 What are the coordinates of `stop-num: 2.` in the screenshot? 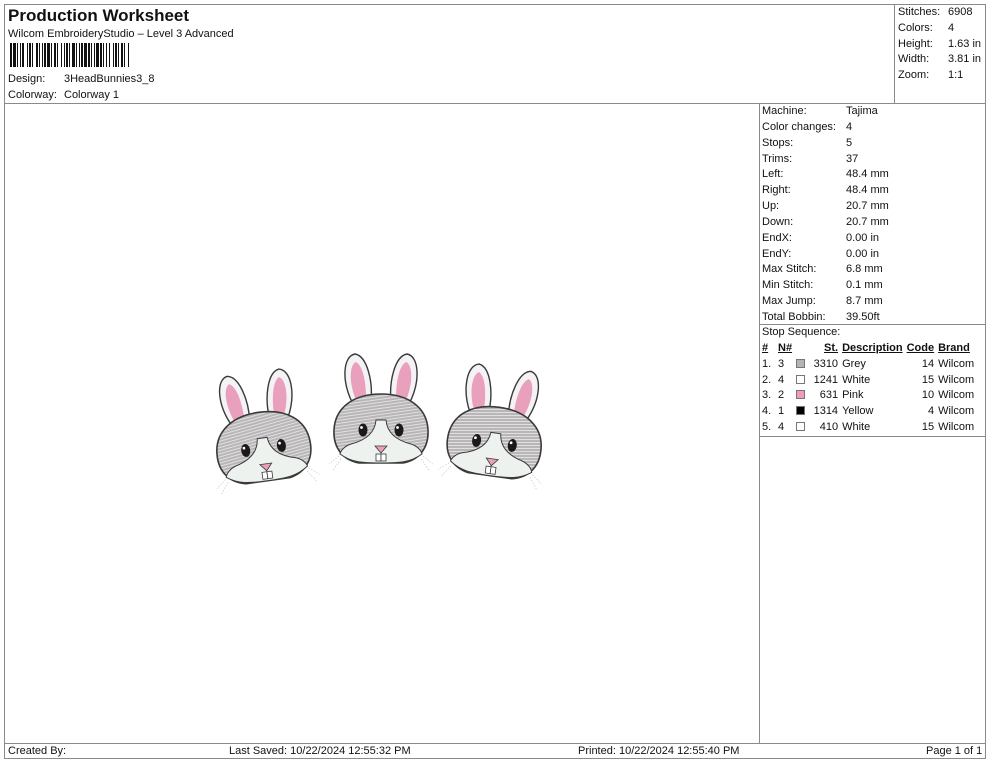 It's located at (767, 379).